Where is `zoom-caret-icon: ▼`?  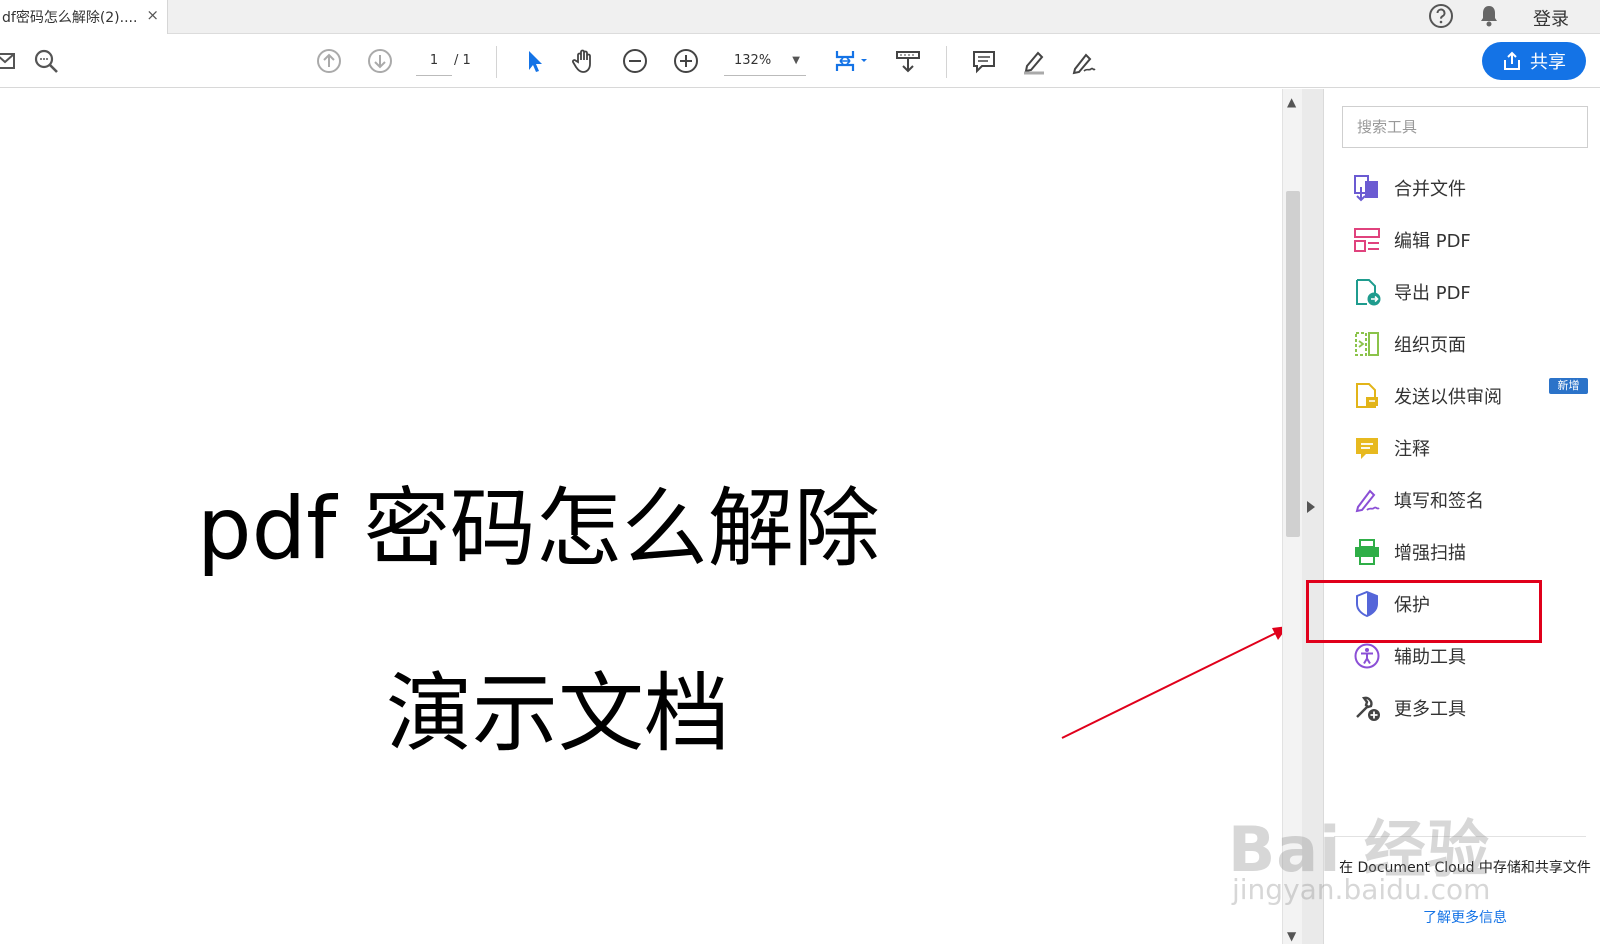
zoom-caret-icon: ▼ is located at coordinates (796, 60).